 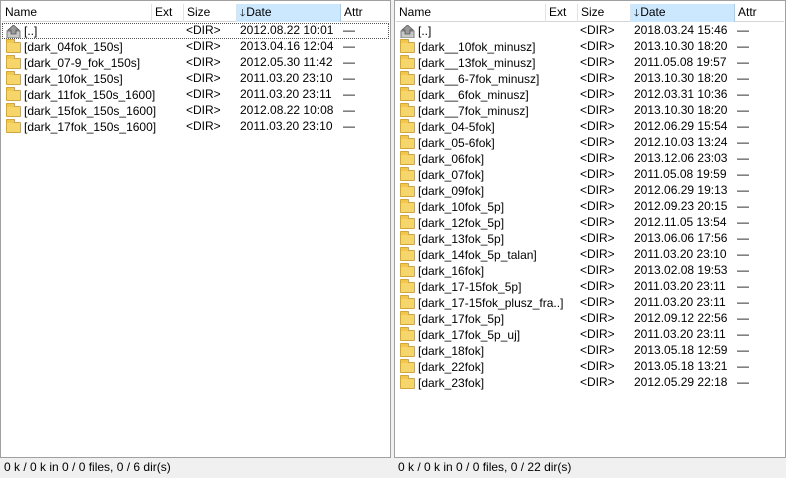 What do you see at coordinates (487, 63) in the screenshot?
I see `row-name-cell: [dark__13fok_minusz]` at bounding box center [487, 63].